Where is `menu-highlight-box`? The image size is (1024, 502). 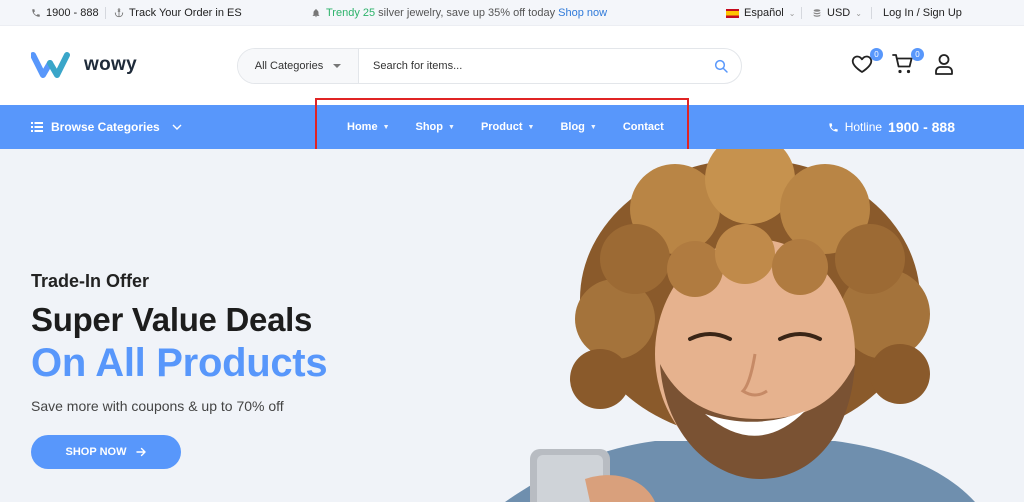 menu-highlight-box is located at coordinates (502, 127).